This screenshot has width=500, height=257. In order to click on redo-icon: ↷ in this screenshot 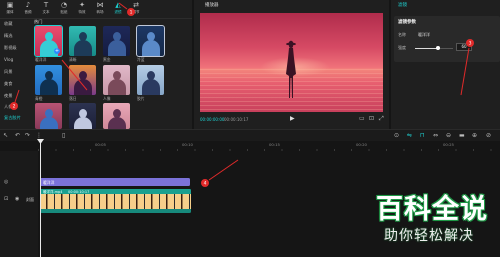, I will do `click(27, 135)`.